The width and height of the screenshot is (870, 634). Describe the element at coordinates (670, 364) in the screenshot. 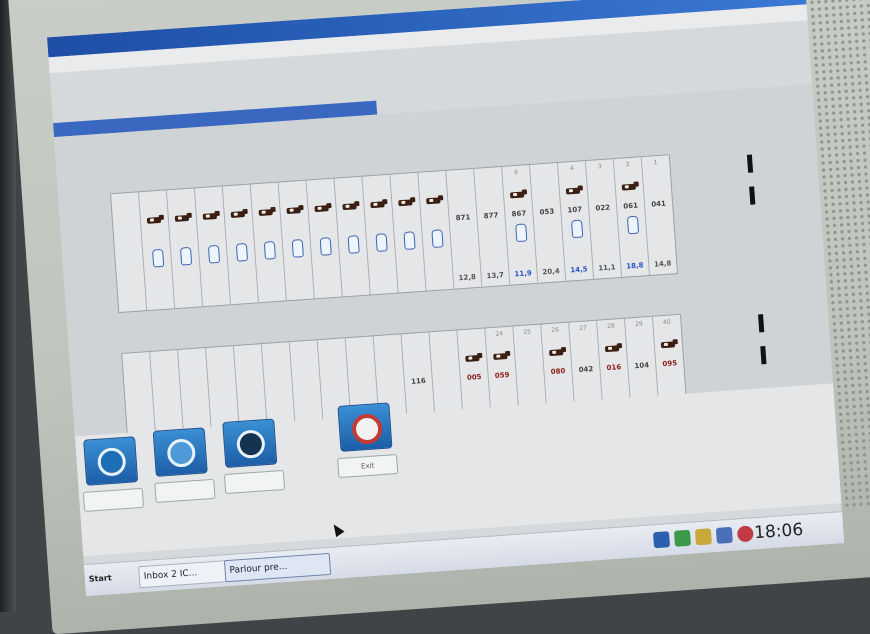

I see `cow-id: 095` at that location.